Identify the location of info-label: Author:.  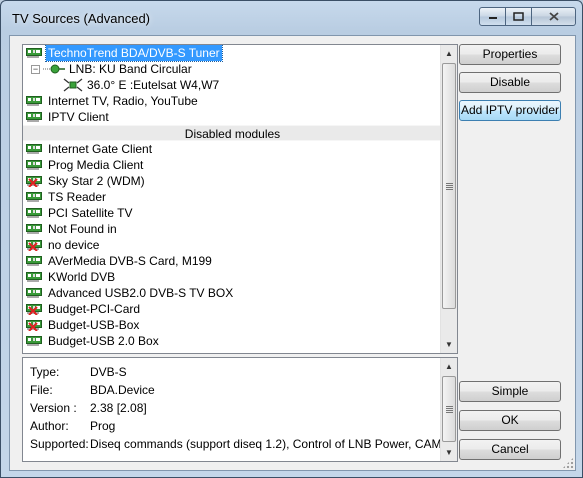
(49, 426).